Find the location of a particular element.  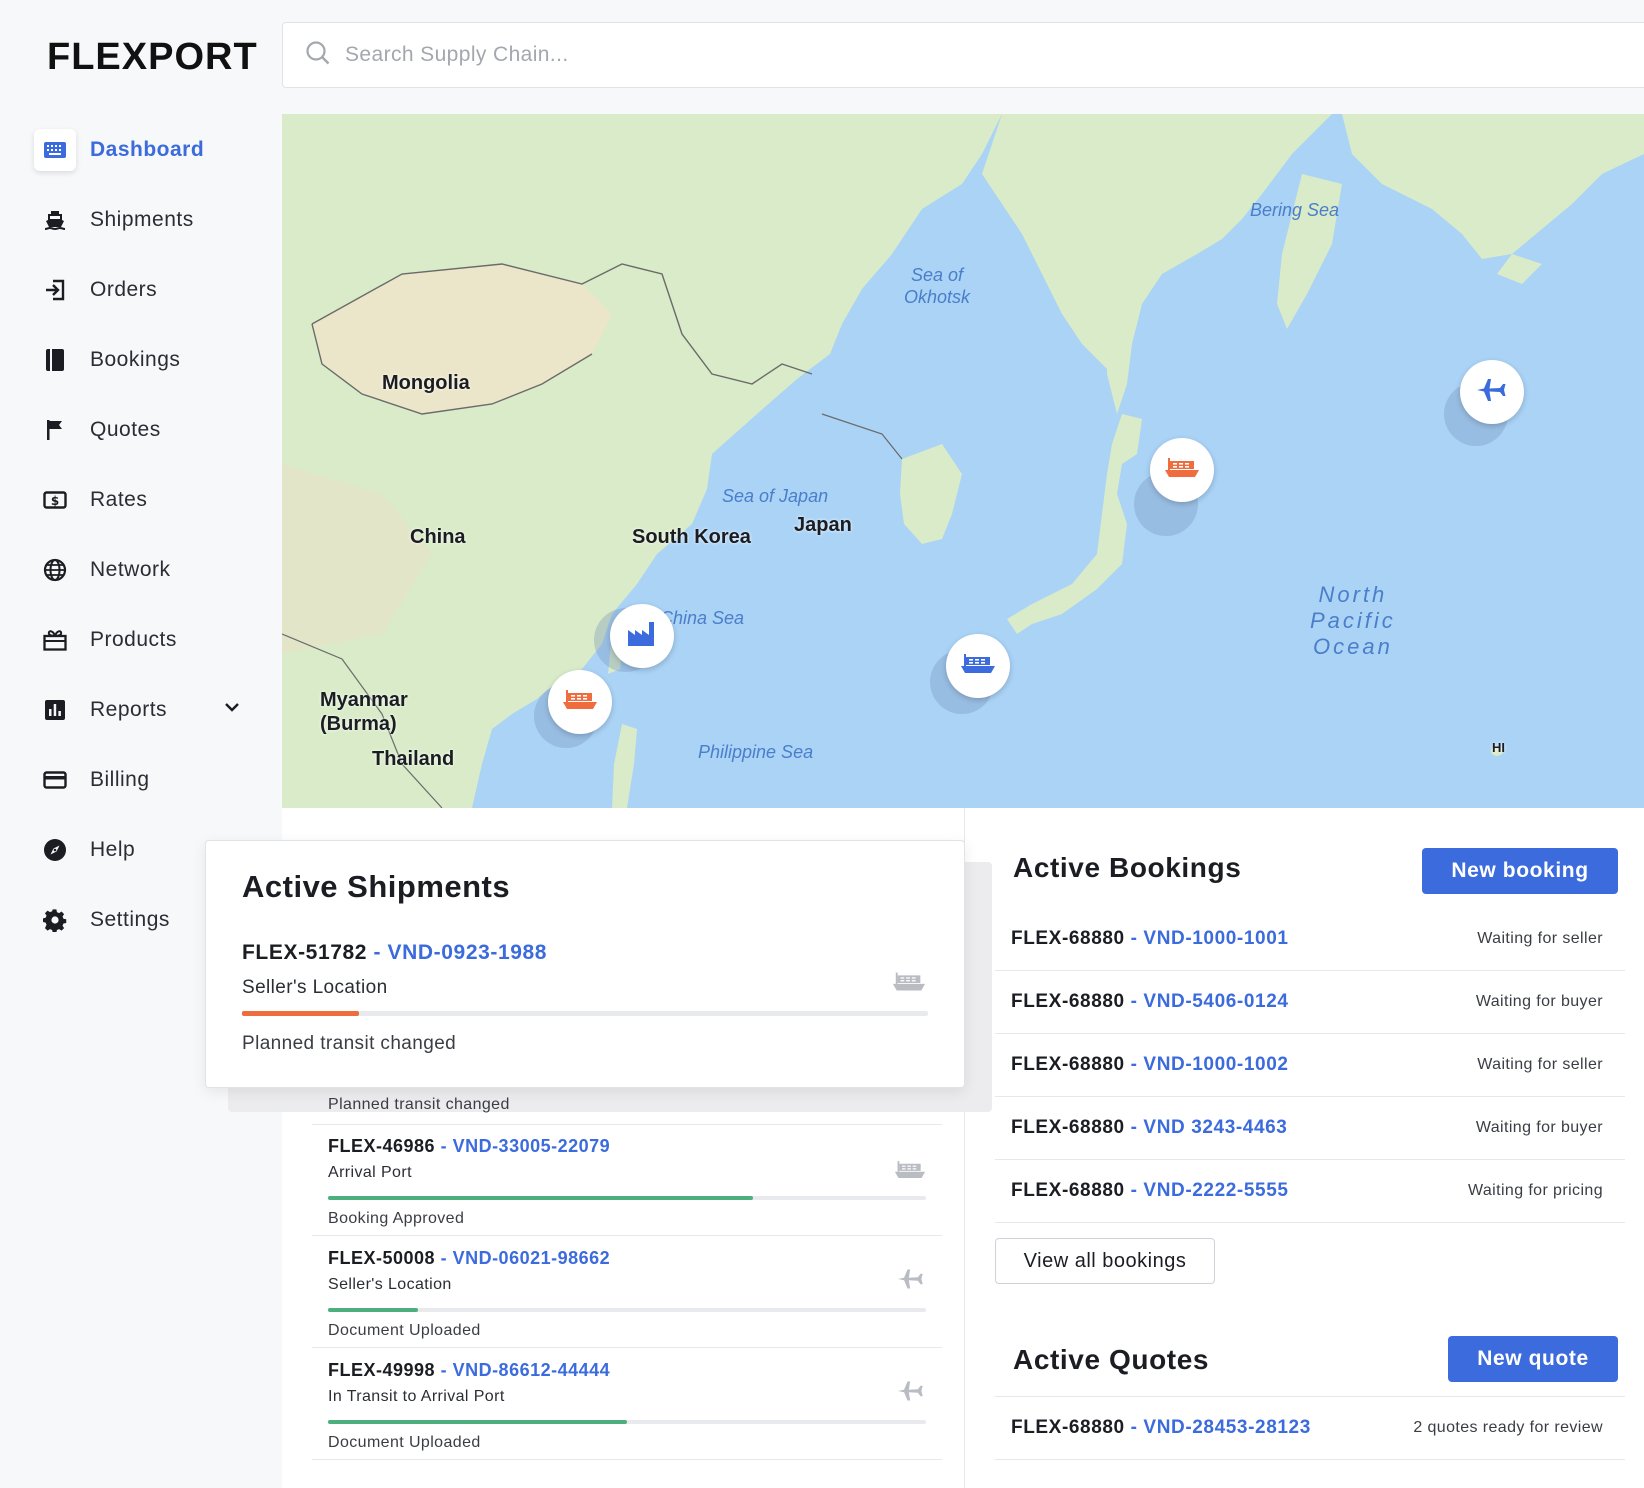

new-quote-button: New quote is located at coordinates (1533, 1359).